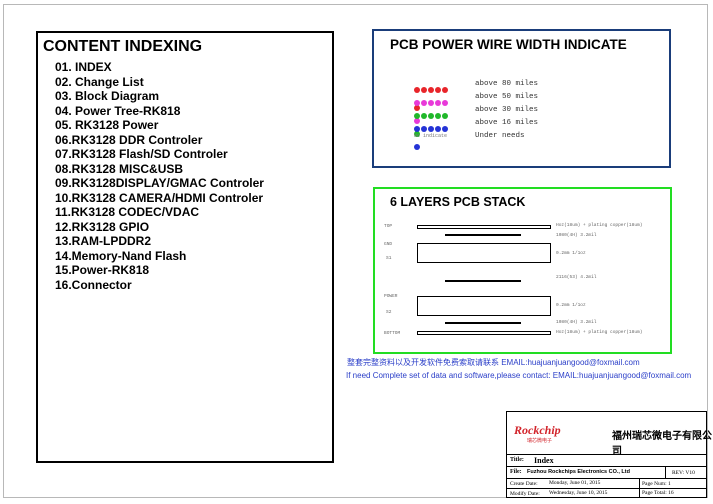 This screenshot has height=504, width=713. I want to click on modify-date-label: Modify Date:, so click(525, 494).